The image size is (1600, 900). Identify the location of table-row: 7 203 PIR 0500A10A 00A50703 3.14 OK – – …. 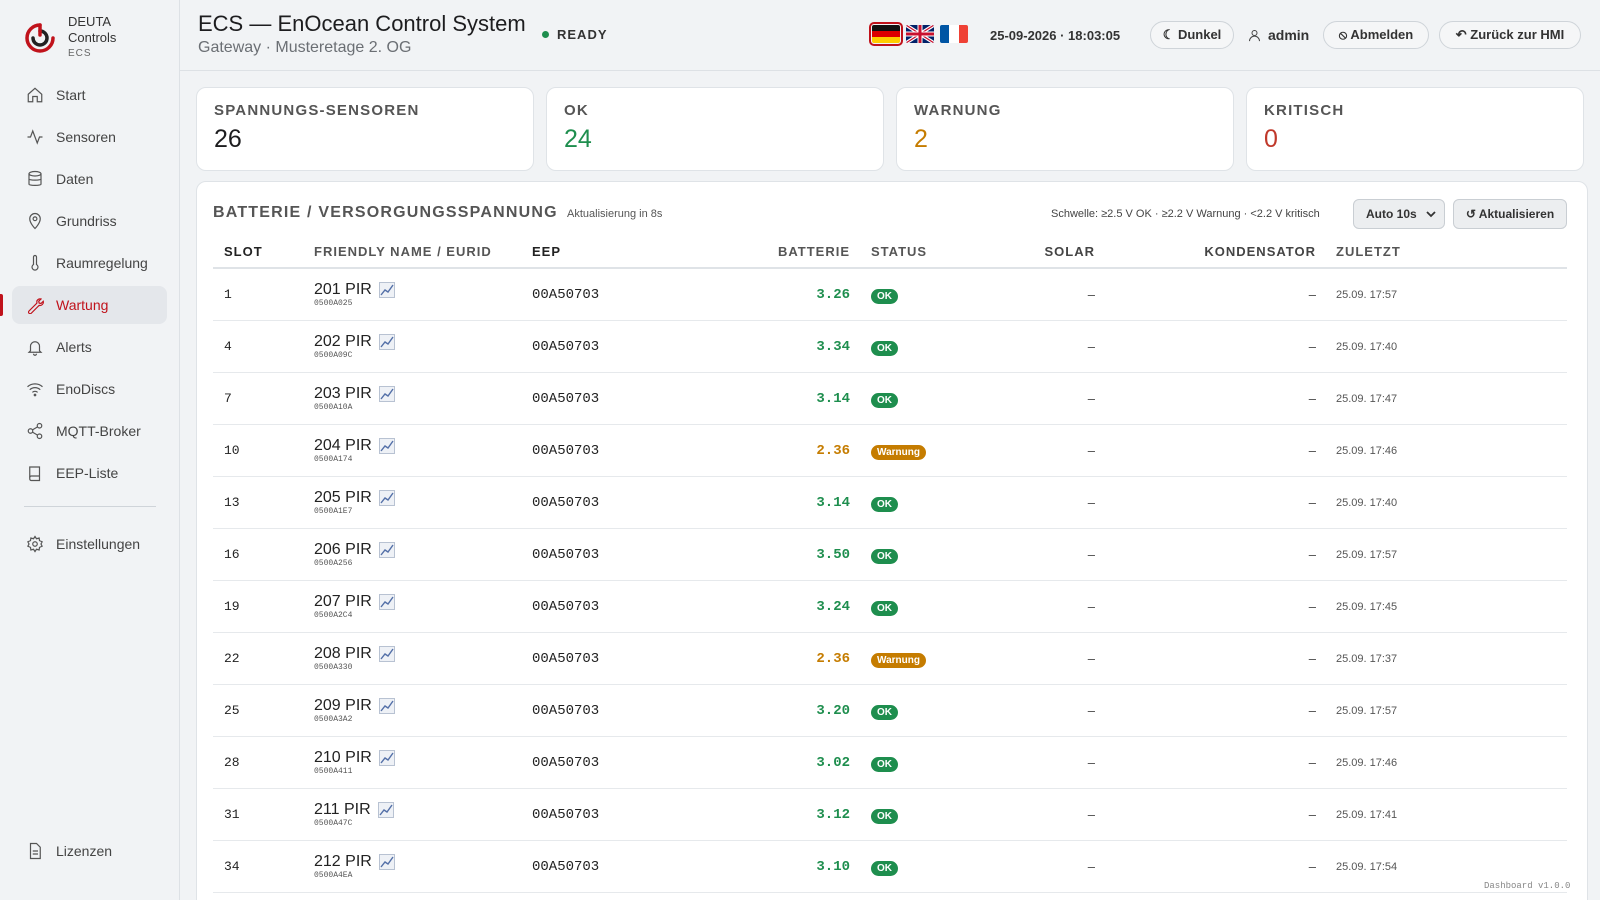
(890, 399).